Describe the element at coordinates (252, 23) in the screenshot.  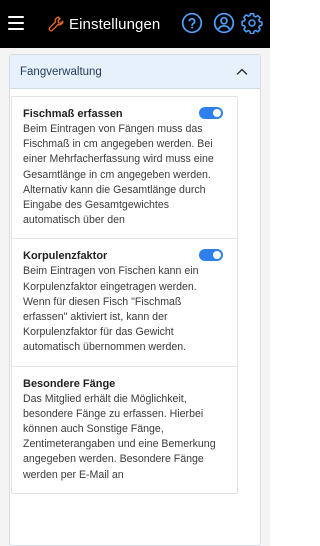
I see `gear-icon` at that location.